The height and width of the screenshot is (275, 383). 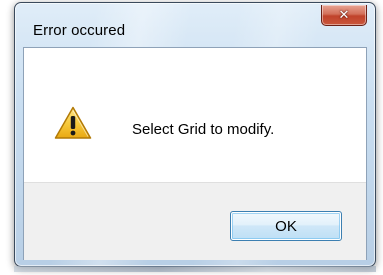 What do you see at coordinates (73, 122) in the screenshot?
I see `warning-icon` at bounding box center [73, 122].